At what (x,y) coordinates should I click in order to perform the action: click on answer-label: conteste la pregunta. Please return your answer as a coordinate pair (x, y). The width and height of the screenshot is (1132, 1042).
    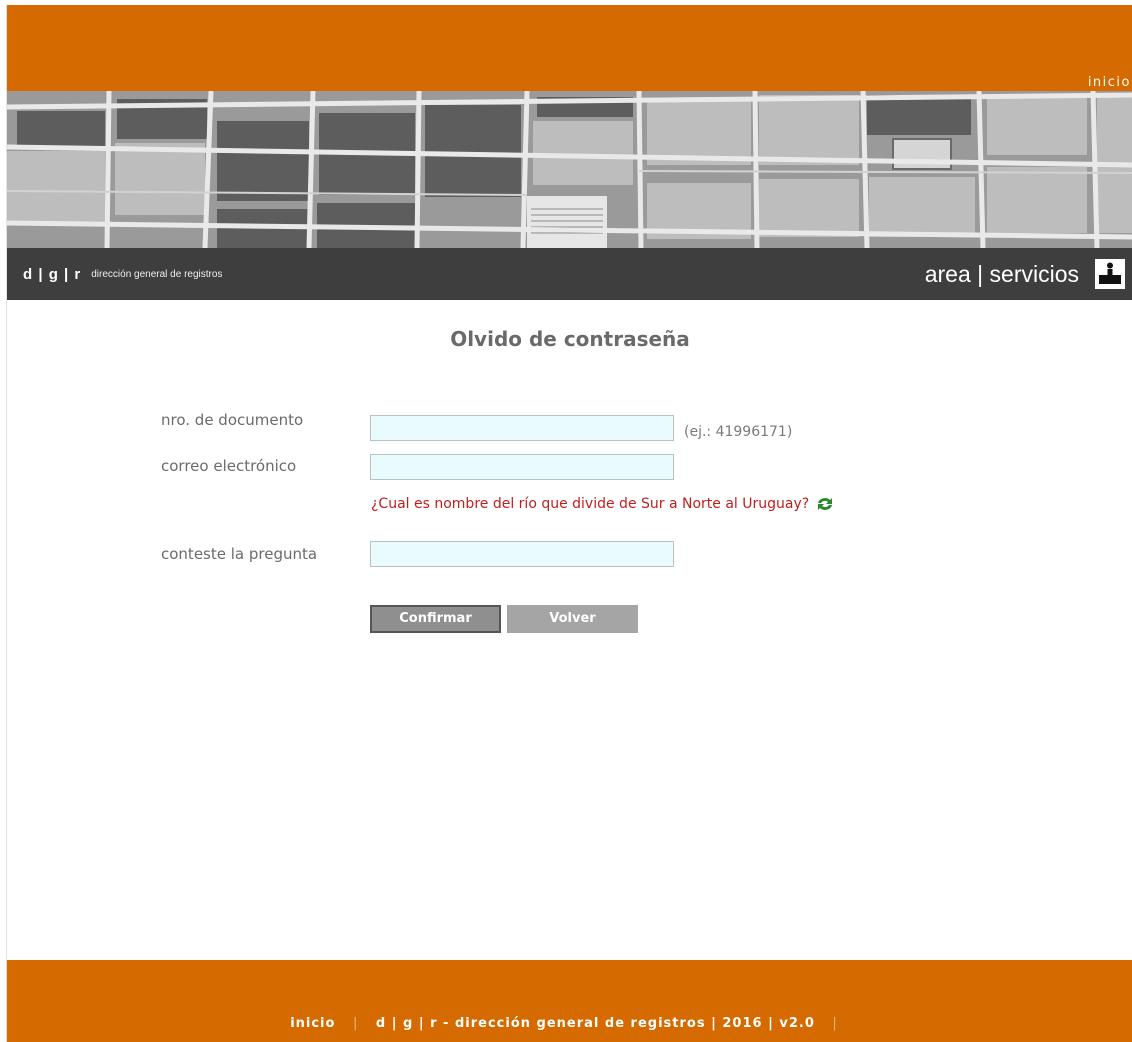
    Looking at the image, I should click on (239, 554).